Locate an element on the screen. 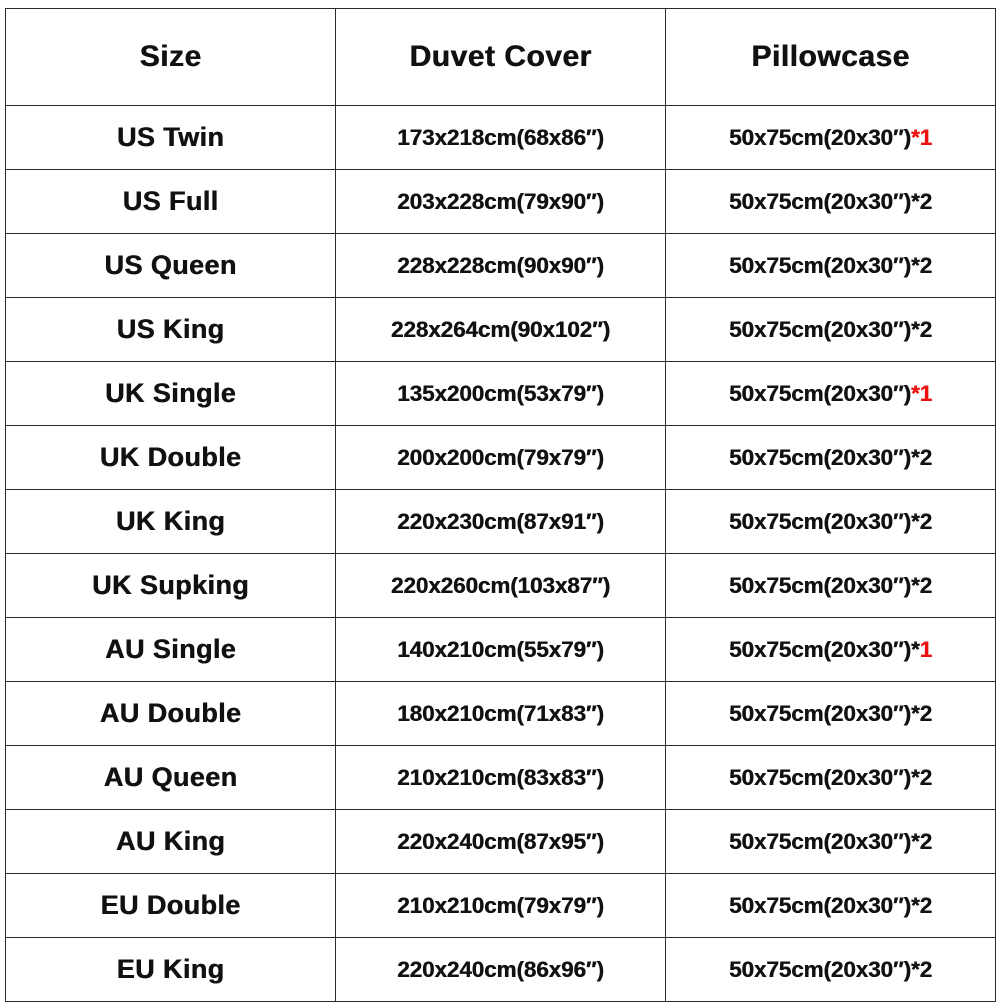 The image size is (1000, 1002). cell-duvet-cover: 228x228cm(90x90″) is located at coordinates (500, 265).